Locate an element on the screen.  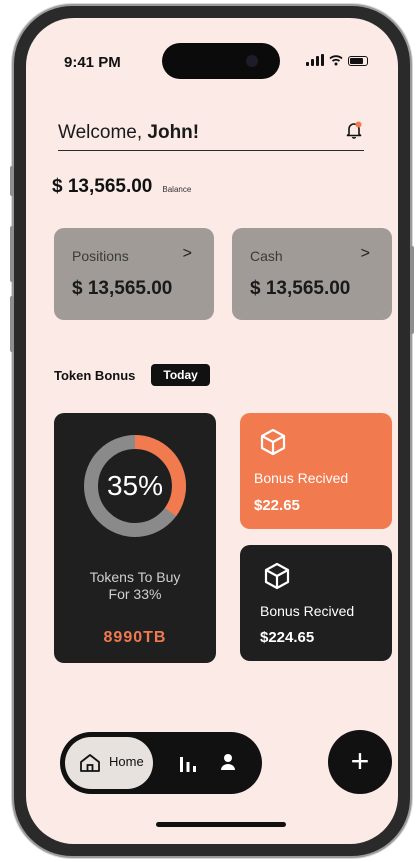
welcome-text: Welcome, John! is located at coordinates (128, 133).